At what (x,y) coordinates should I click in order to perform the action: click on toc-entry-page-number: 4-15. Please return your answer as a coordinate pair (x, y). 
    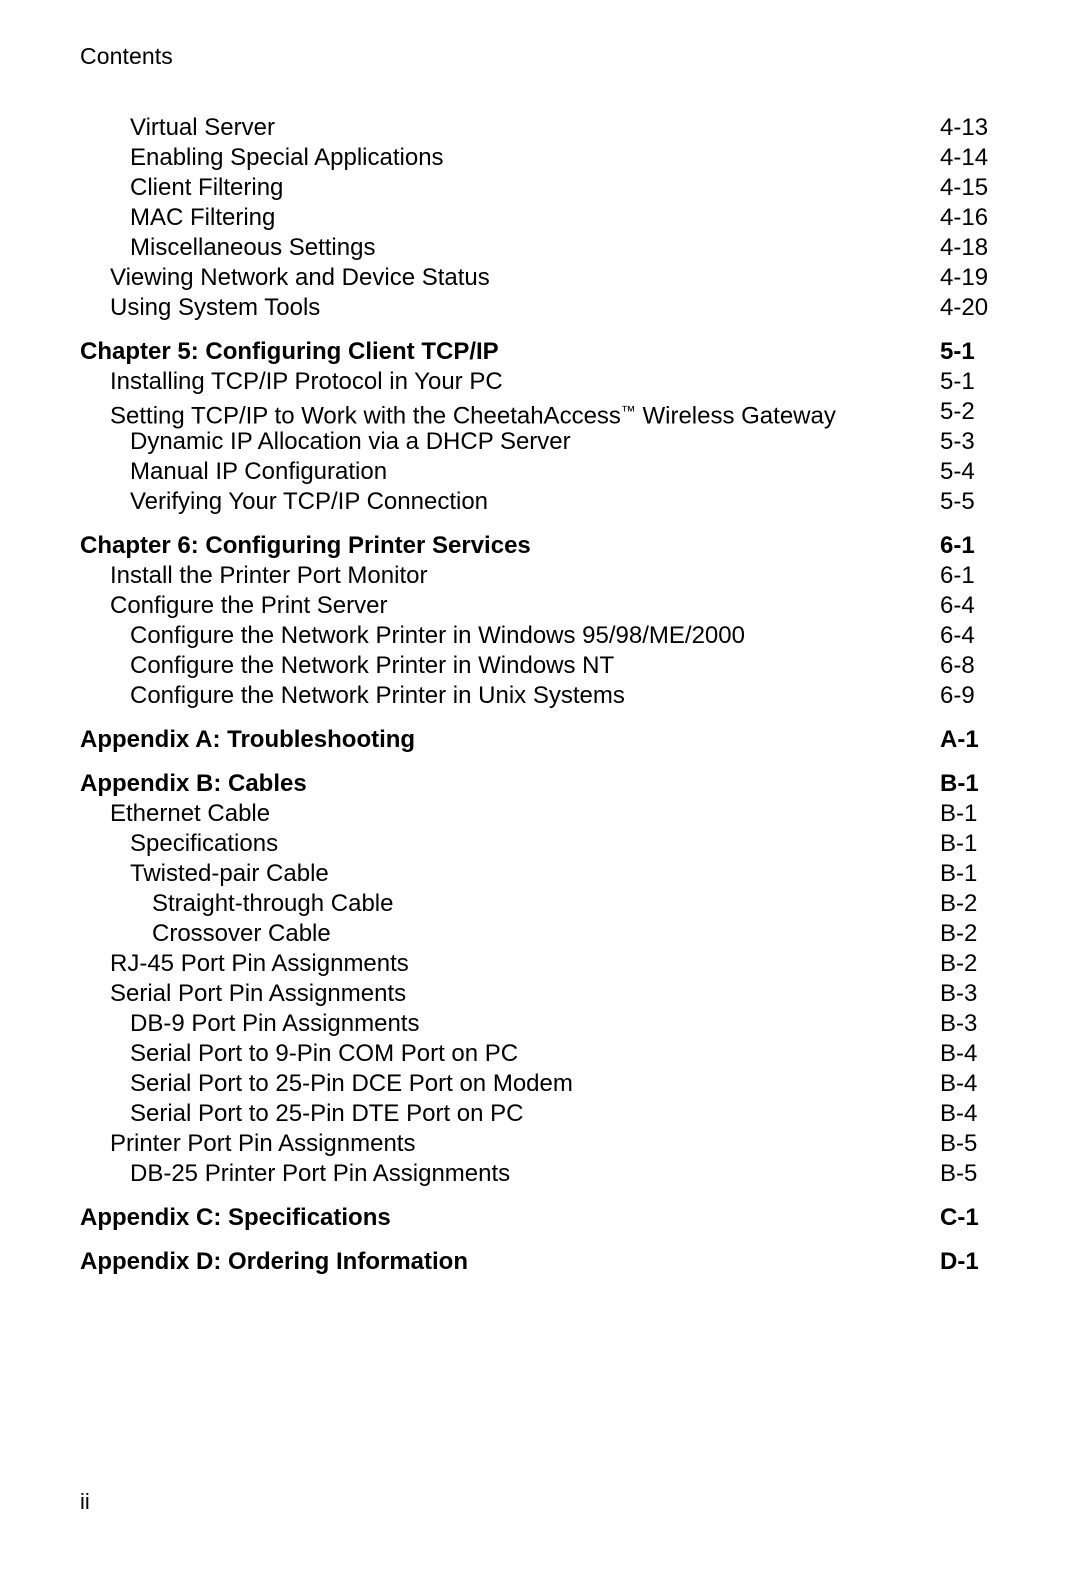
    Looking at the image, I should click on (964, 187).